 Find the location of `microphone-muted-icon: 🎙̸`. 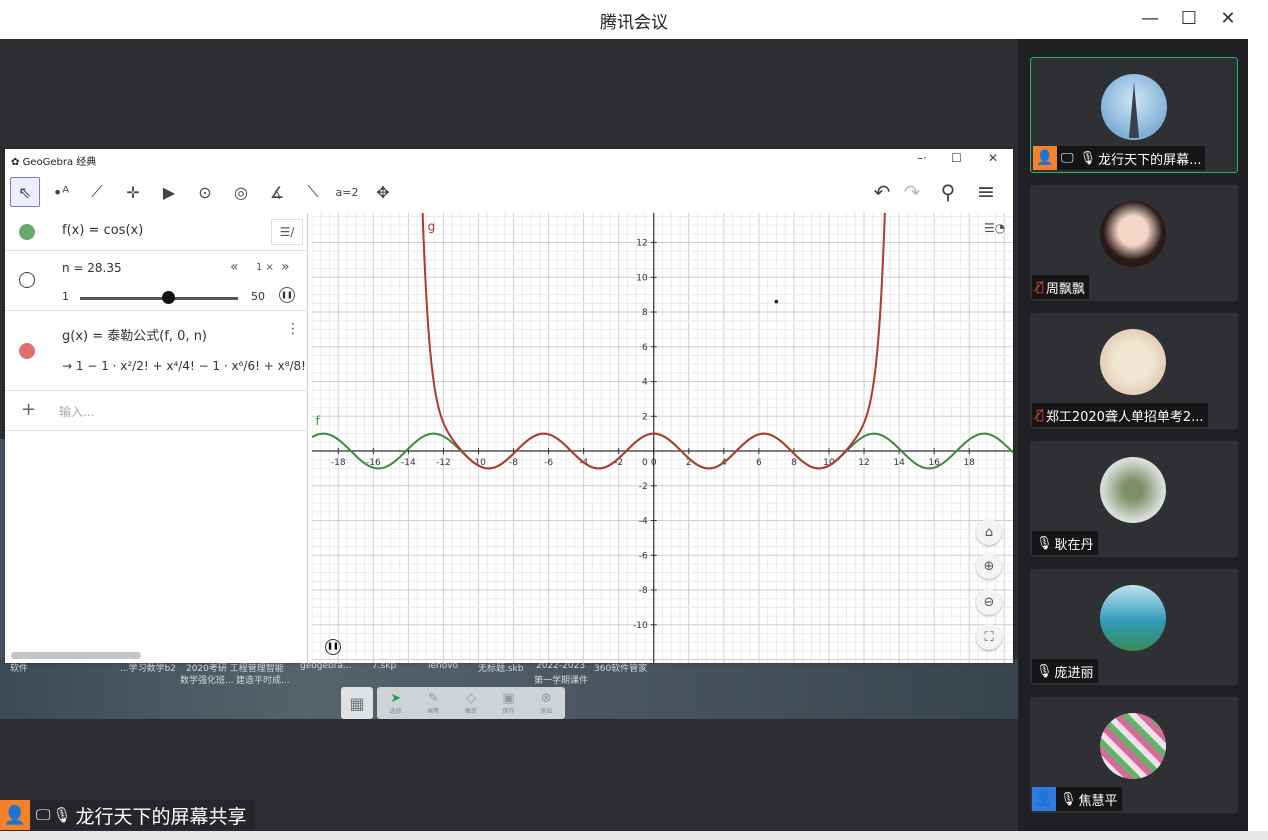

microphone-muted-icon: 🎙̸ is located at coordinates (1040, 415).